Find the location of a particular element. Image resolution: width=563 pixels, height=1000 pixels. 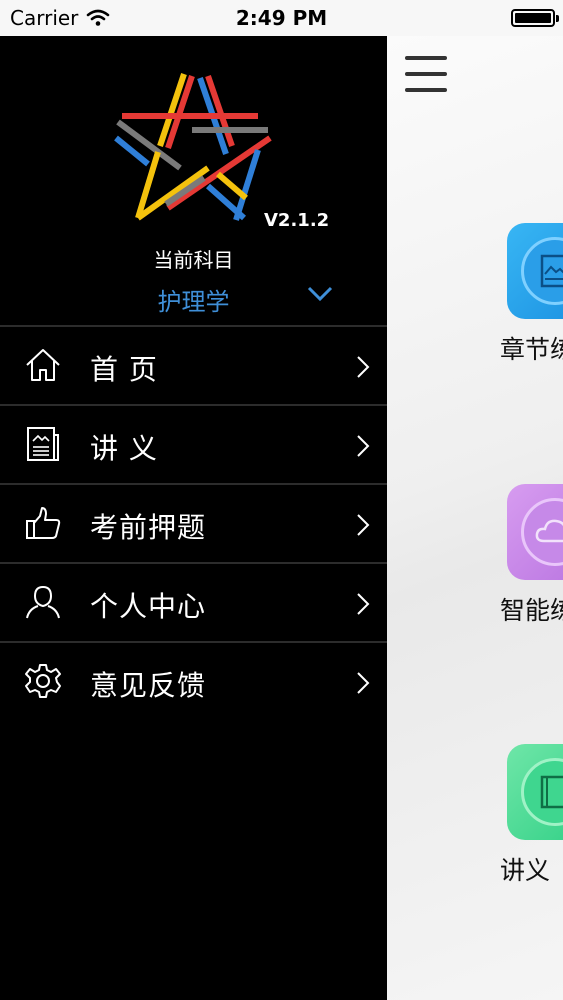

image-doc-icon is located at coordinates (542, 271).